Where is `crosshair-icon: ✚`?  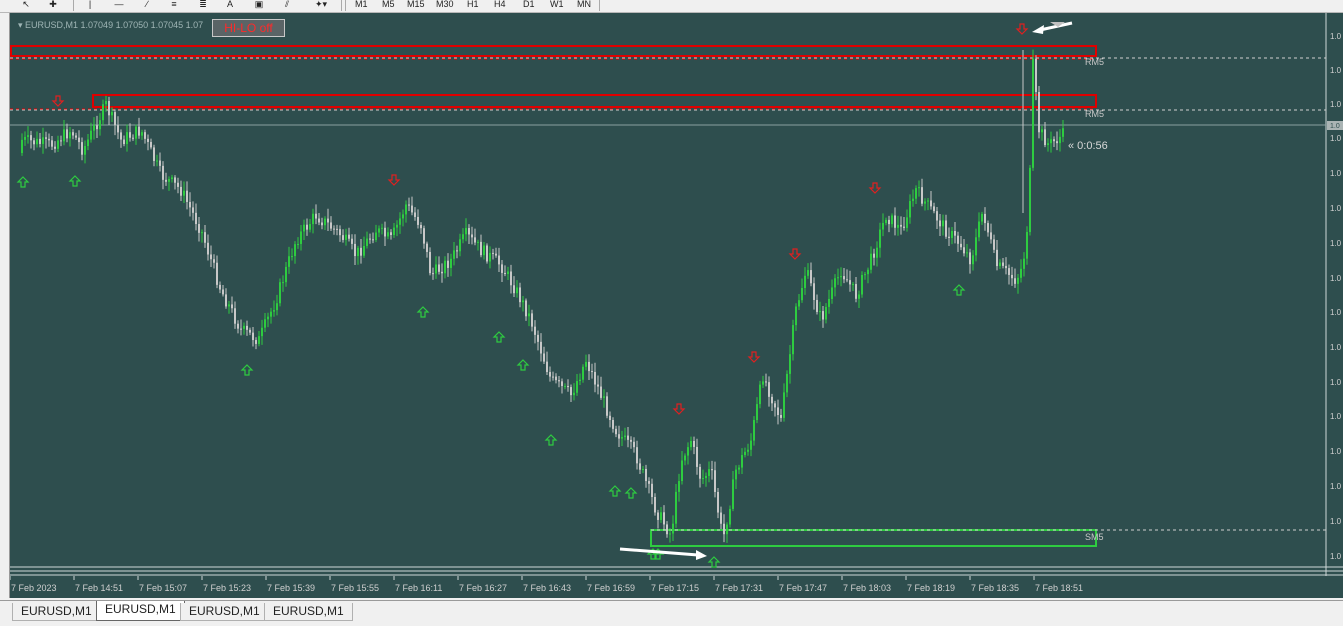
crosshair-icon: ✚ is located at coordinates (53, 5).